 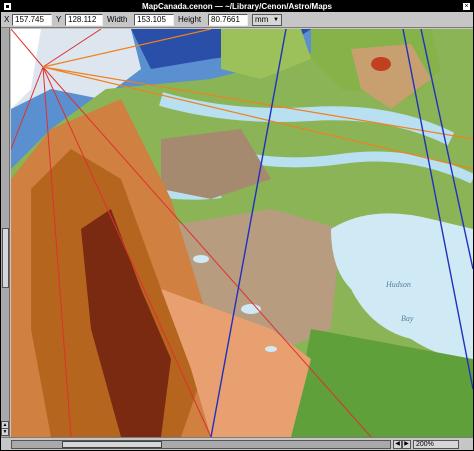 I want to click on map-label: Bay, so click(x=407, y=318).